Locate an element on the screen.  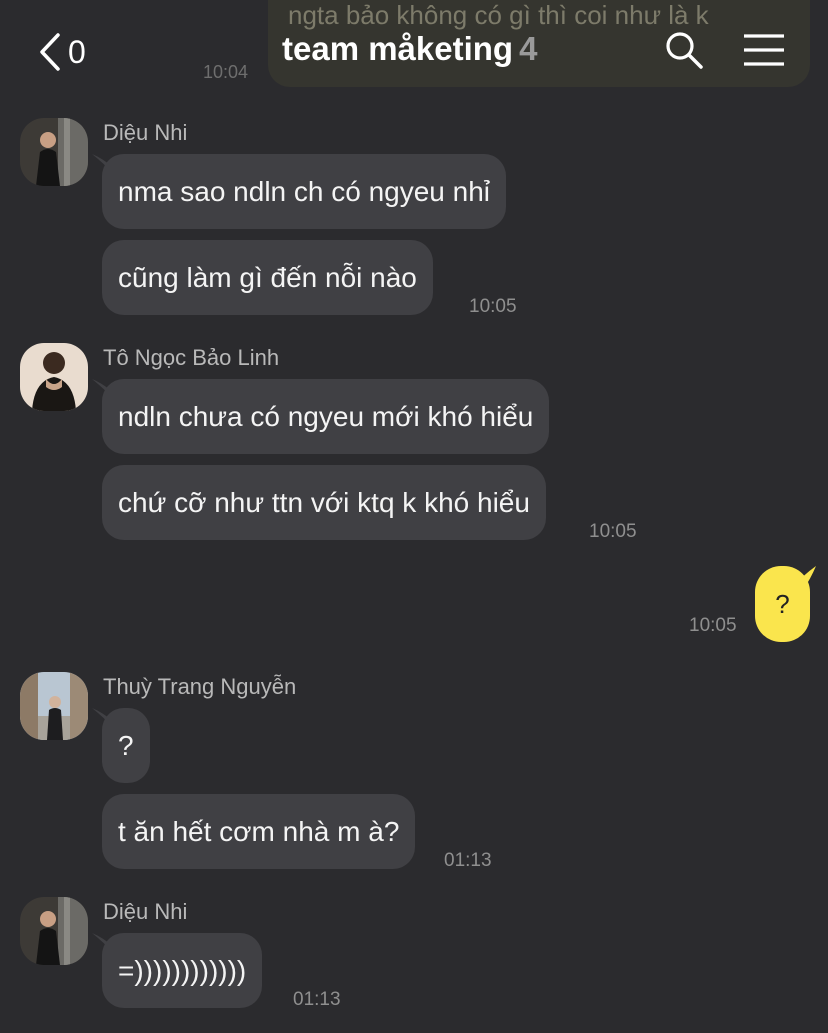
message-text: t ăn hết cơm nhà m à? is located at coordinates (259, 831).